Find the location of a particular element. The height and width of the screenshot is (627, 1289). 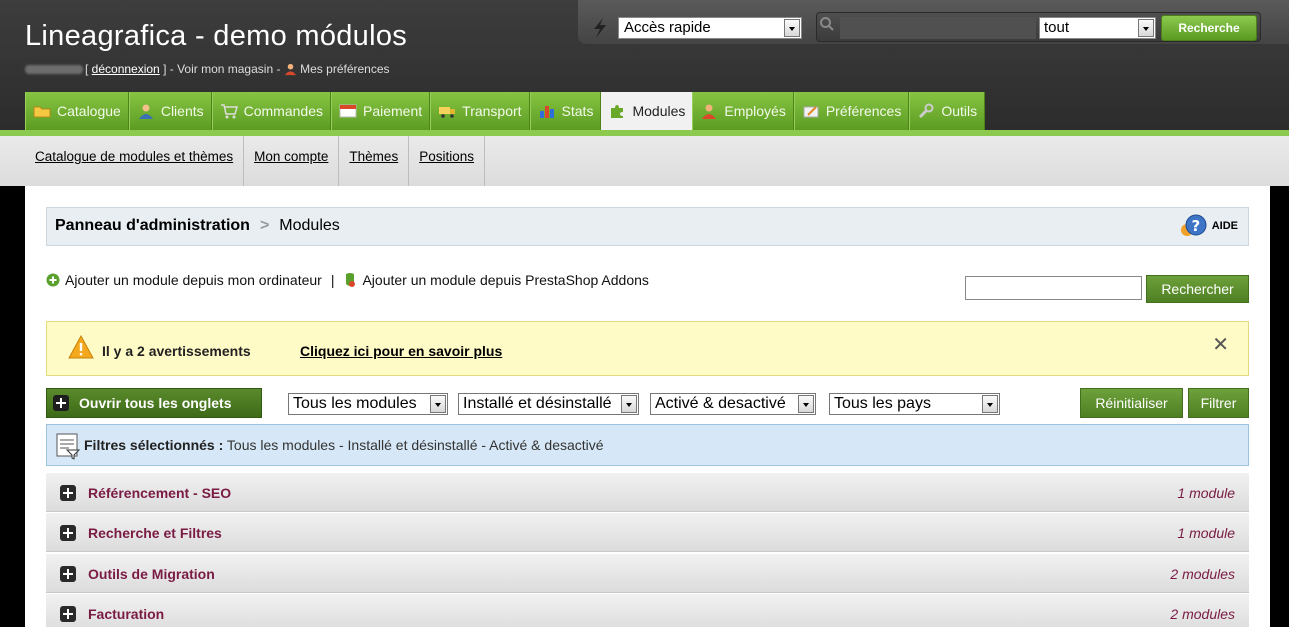

tab-employes: Employés is located at coordinates (743, 111).